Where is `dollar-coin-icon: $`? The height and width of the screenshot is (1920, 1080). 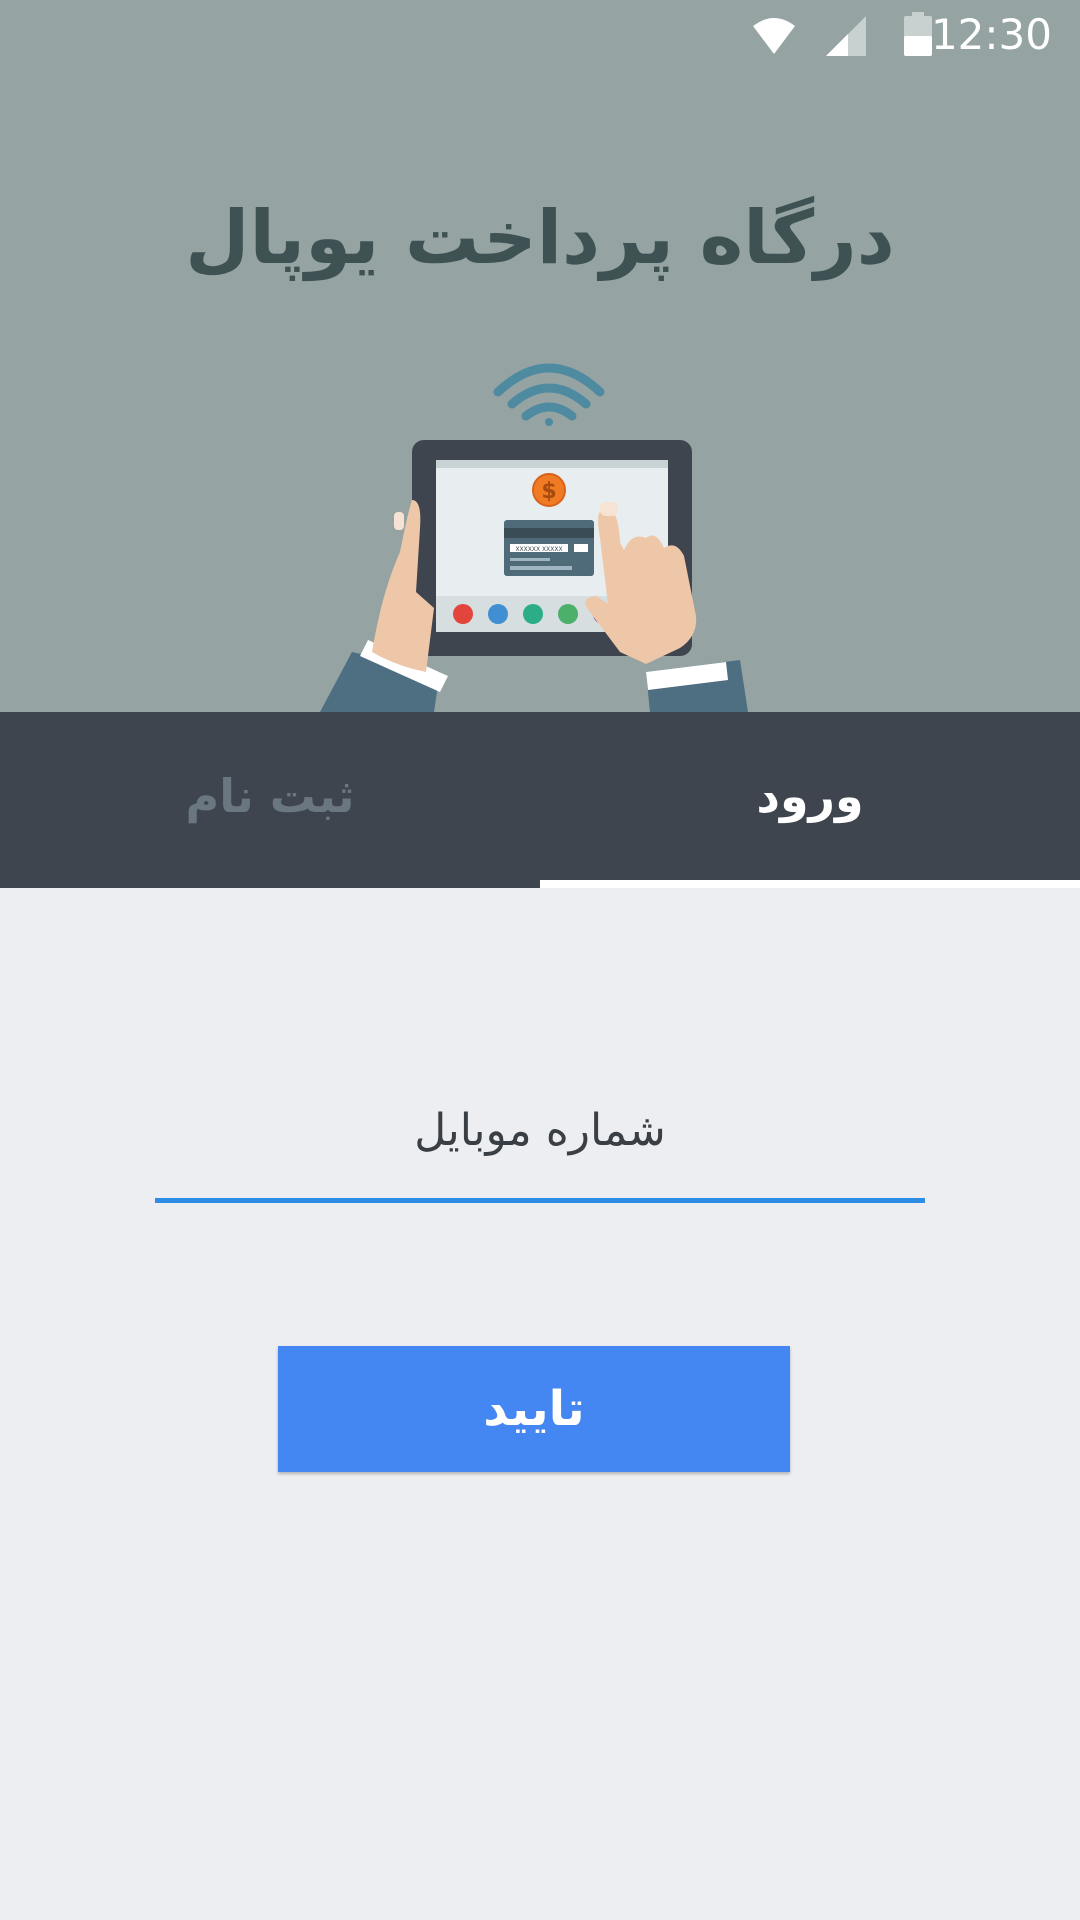 dollar-coin-icon: $ is located at coordinates (549, 490).